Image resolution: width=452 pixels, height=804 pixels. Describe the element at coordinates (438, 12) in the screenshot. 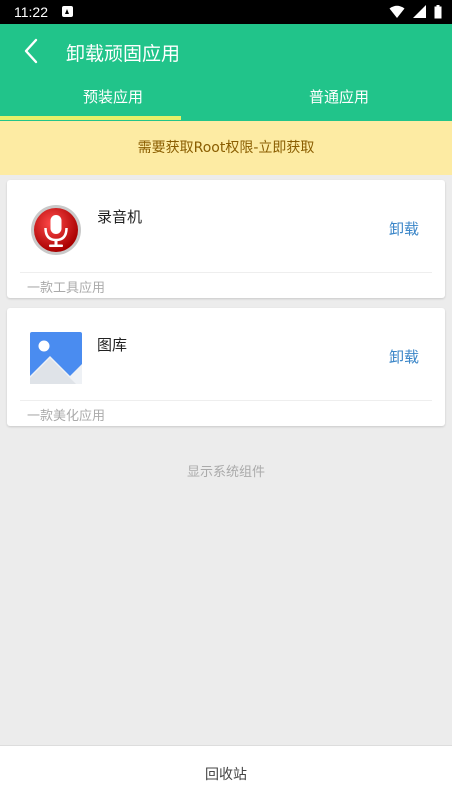

I see `battery-icon` at that location.